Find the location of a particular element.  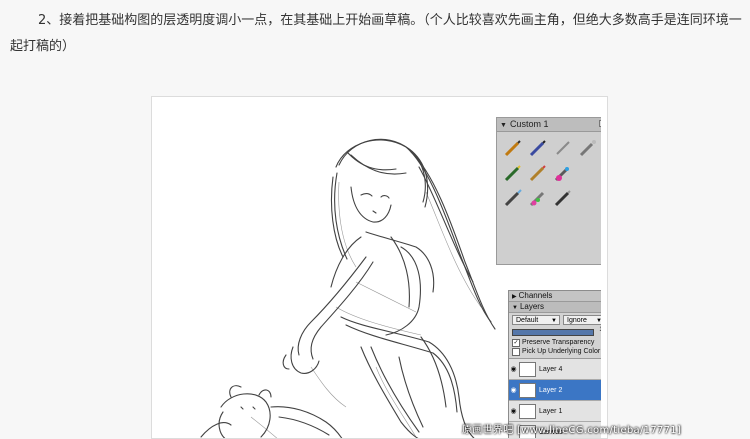

layer-row-layer-2: ◉ Layer 2 is located at coordinates (555, 390).